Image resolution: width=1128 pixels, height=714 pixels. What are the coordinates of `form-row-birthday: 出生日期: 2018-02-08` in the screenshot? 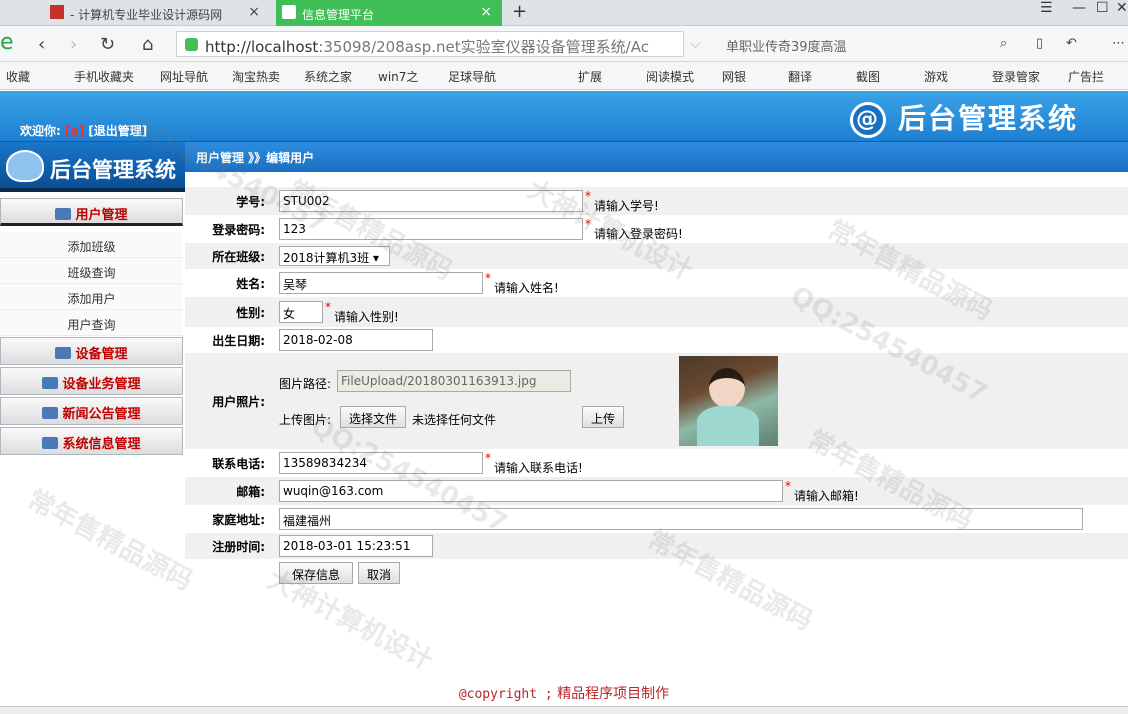 It's located at (656, 340).